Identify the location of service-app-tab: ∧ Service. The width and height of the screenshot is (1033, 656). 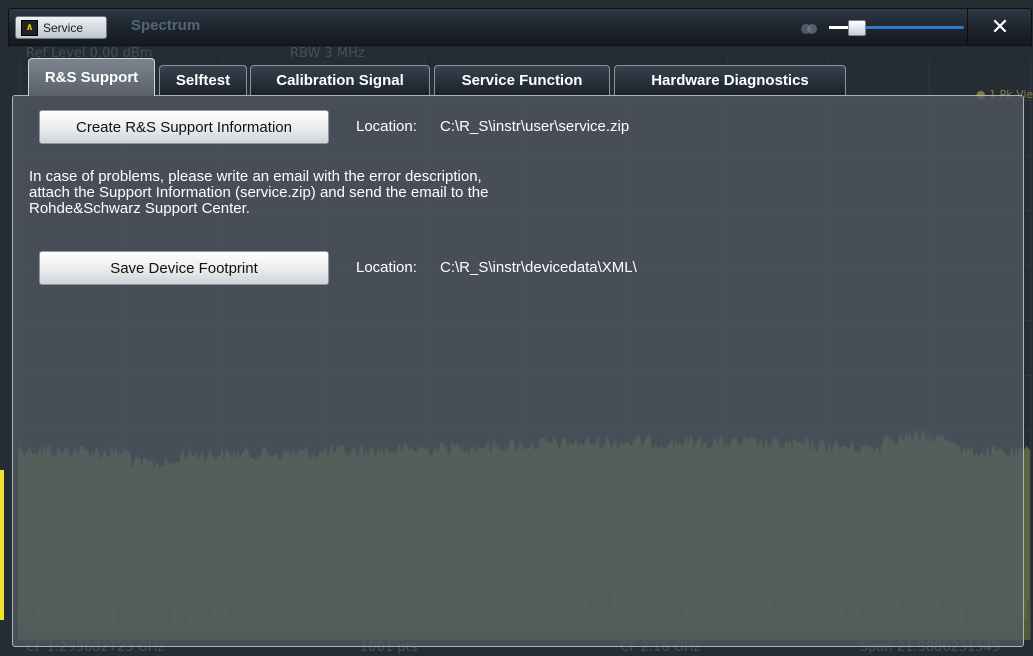
(61, 27).